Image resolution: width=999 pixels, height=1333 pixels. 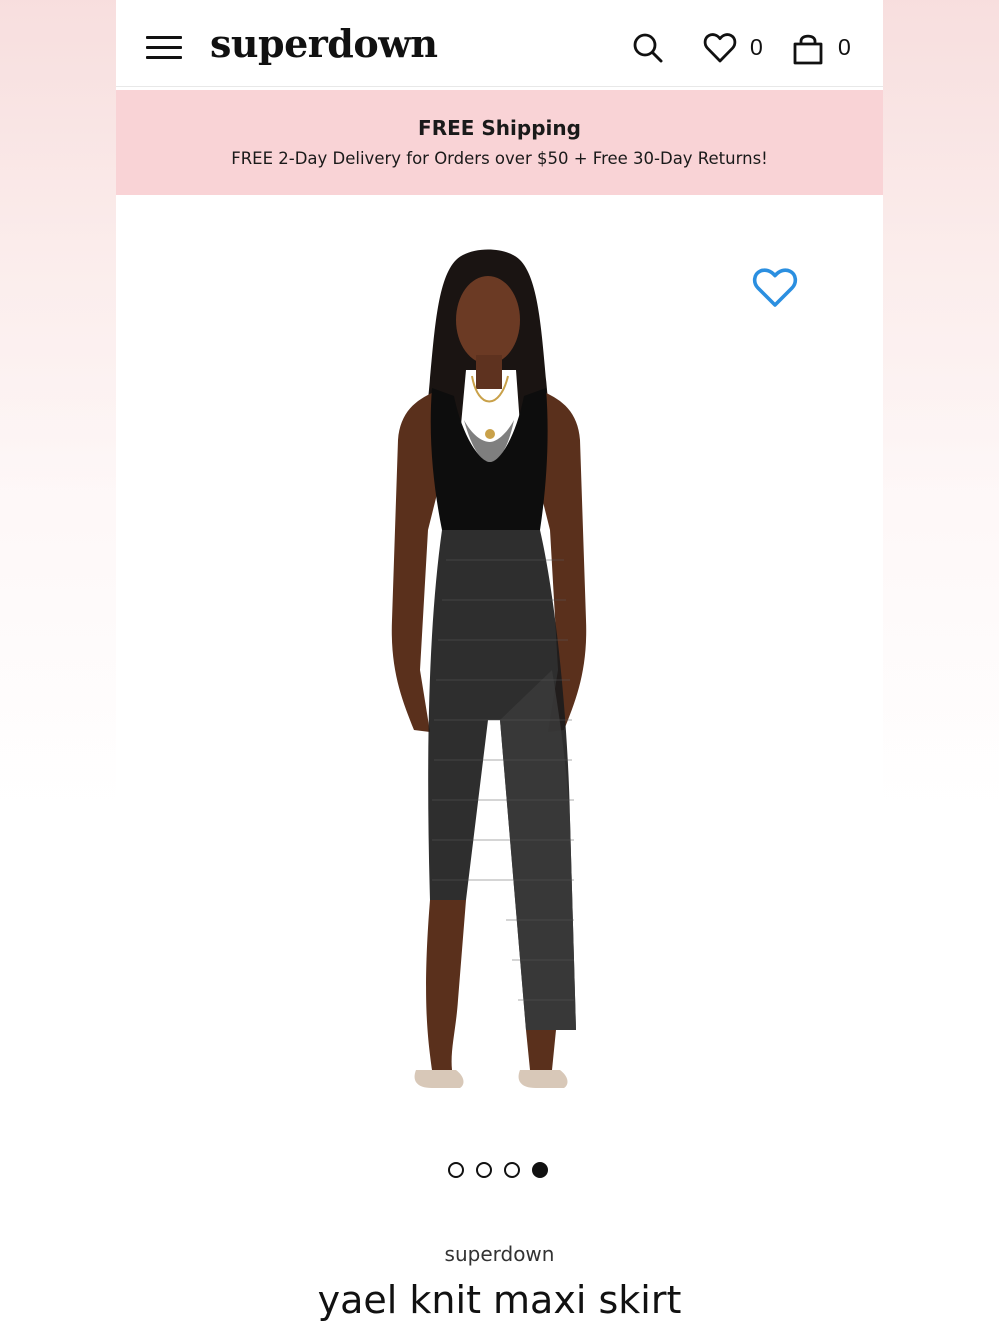 I want to click on wishlist-button: 0, so click(x=737, y=48).